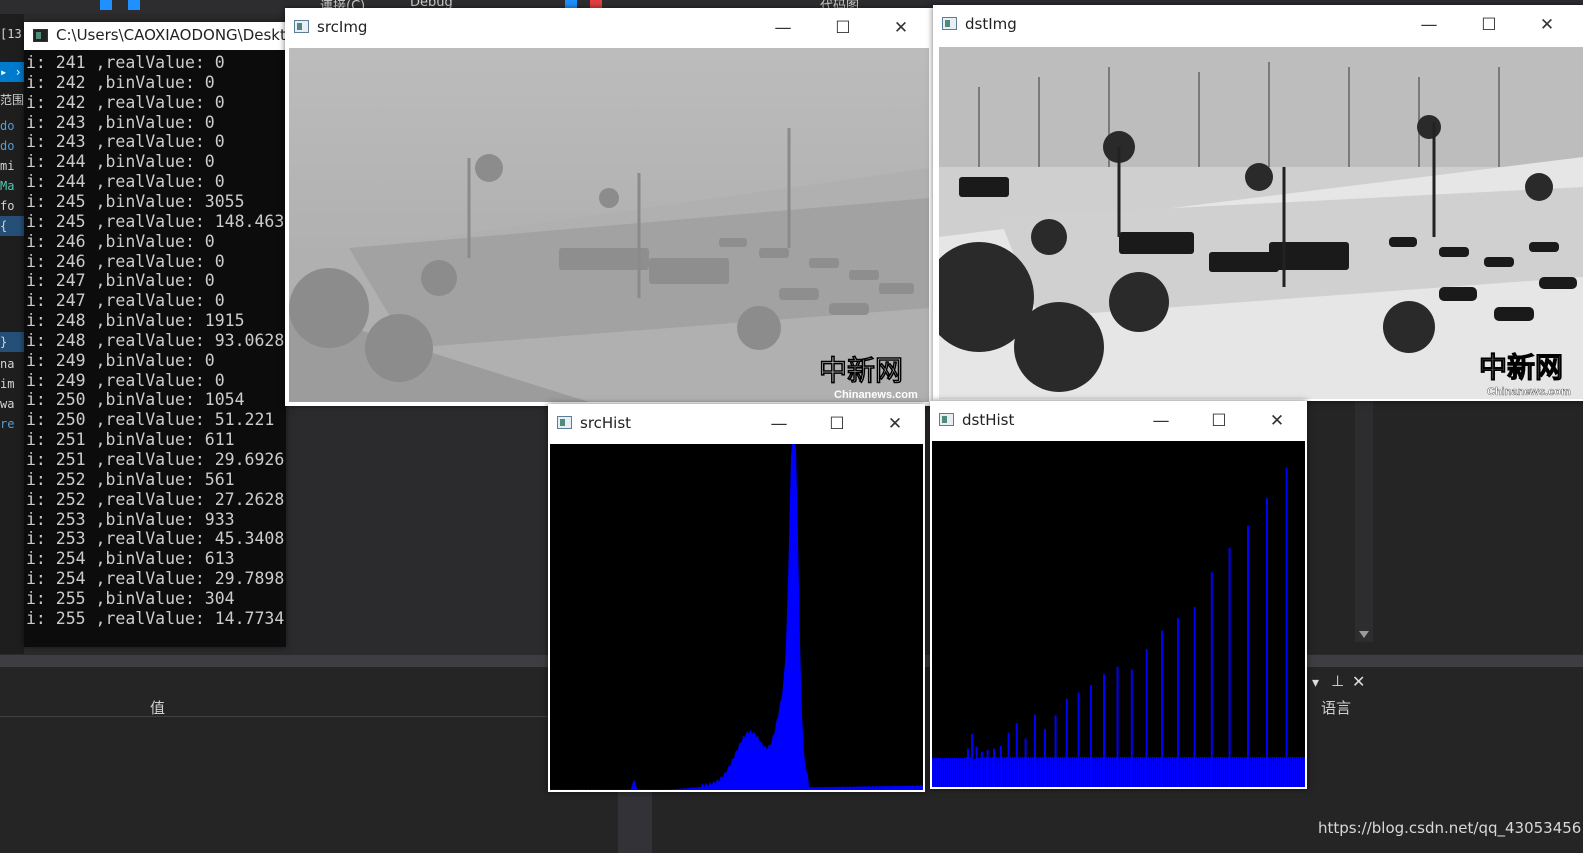  I want to click on pin-icon: ⊥, so click(1337, 681).